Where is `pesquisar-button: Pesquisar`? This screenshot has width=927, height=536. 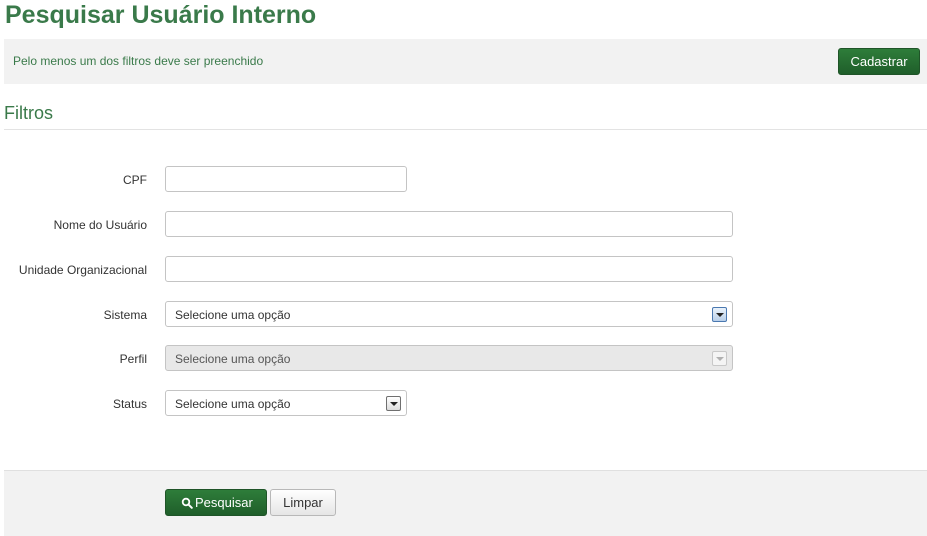
pesquisar-button: Pesquisar is located at coordinates (216, 502).